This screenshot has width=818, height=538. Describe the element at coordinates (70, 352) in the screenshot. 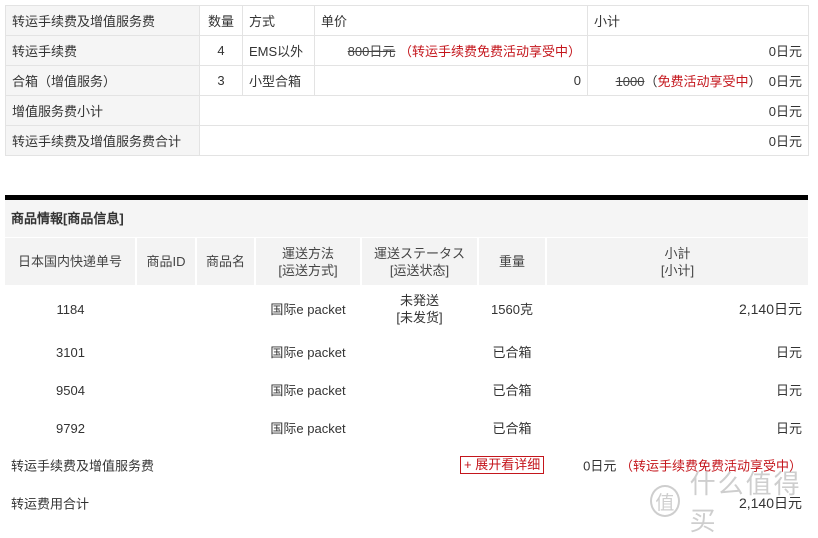

I see `tracking-number: 3101` at that location.